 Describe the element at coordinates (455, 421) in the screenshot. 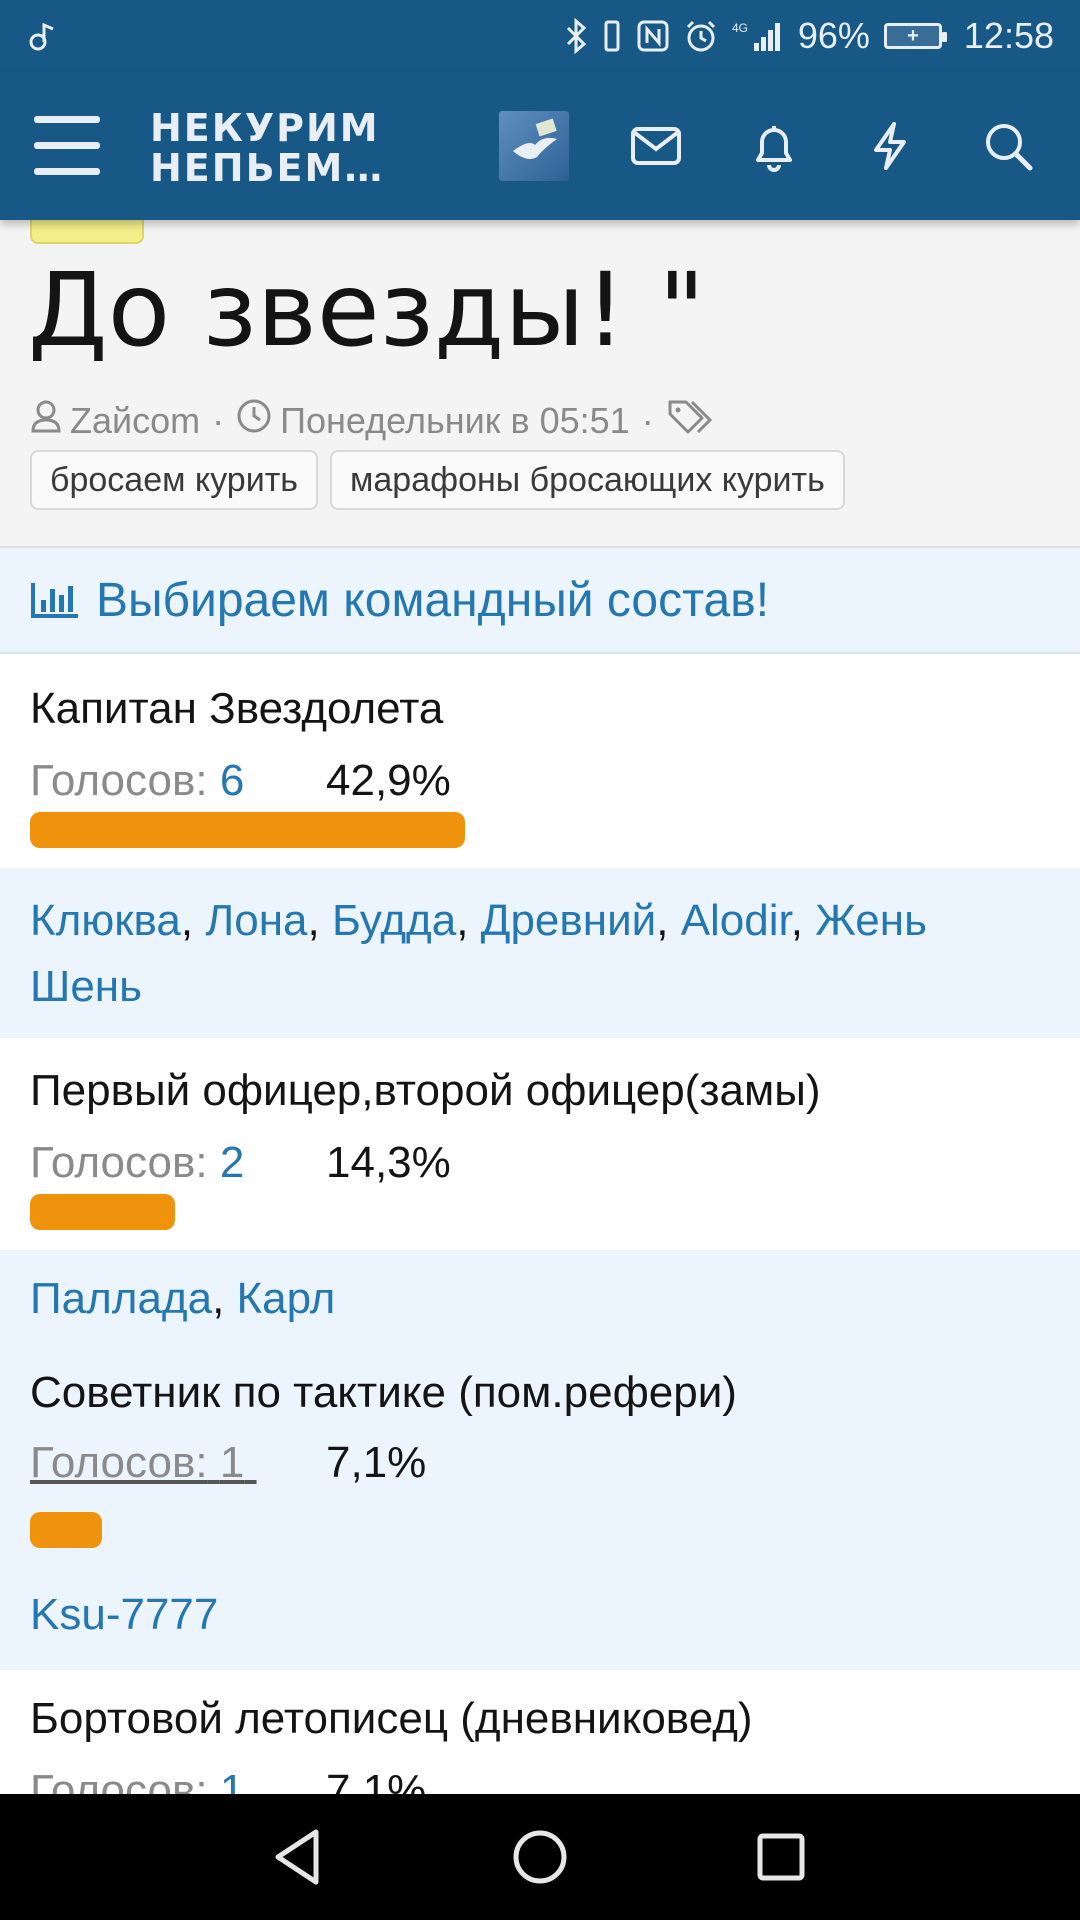

I see `thread-date: Понедельник в 05:51` at that location.